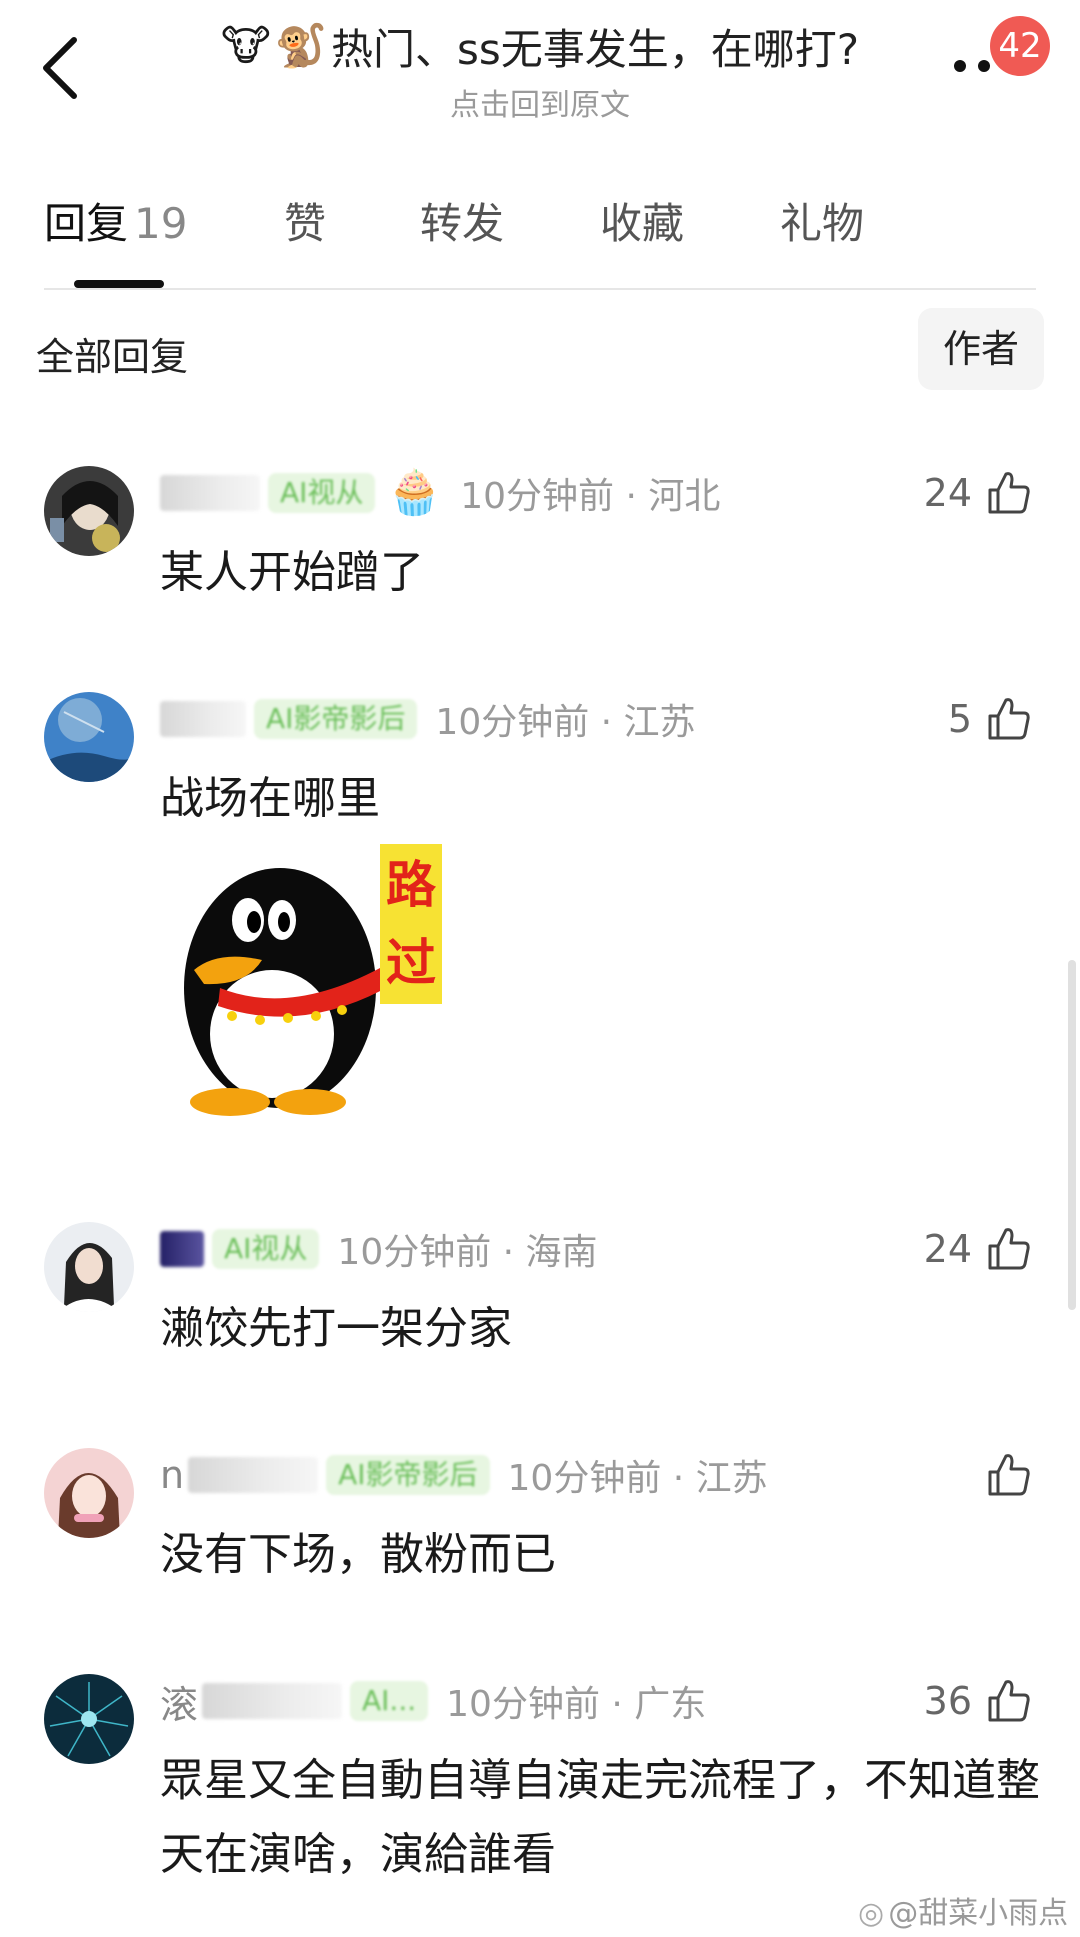  What do you see at coordinates (179, 1701) in the screenshot?
I see `username-initial: 滚` at bounding box center [179, 1701].